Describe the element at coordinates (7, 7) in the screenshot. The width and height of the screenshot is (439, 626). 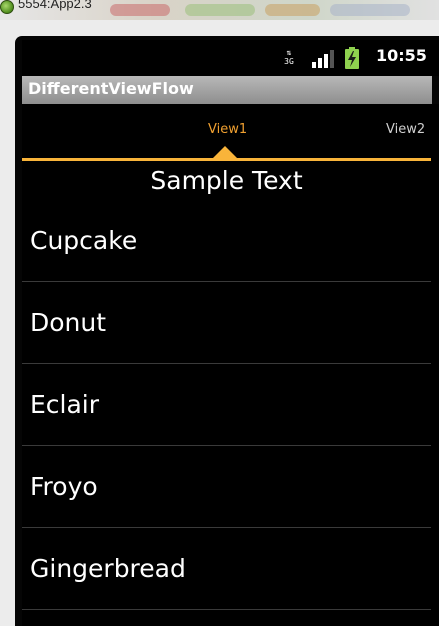
I see `emulator-app-icon` at that location.